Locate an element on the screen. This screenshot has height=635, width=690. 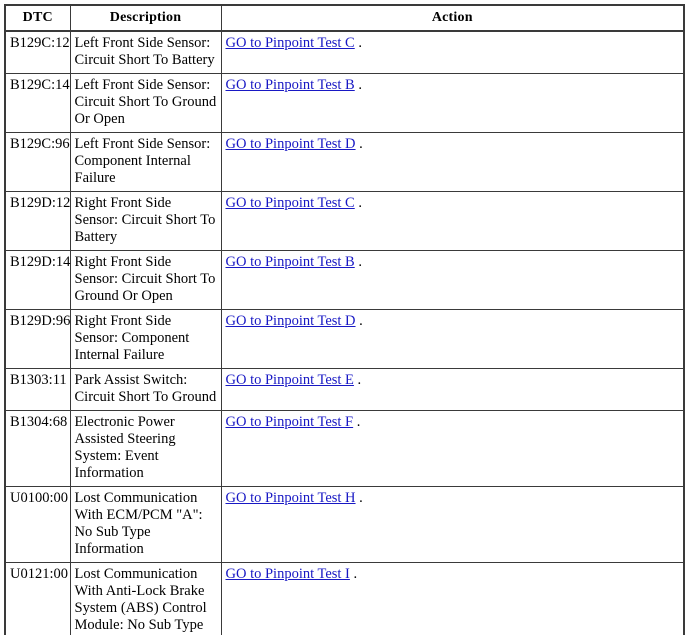
cell-dtc: U0121:00 is located at coordinates (37, 598).